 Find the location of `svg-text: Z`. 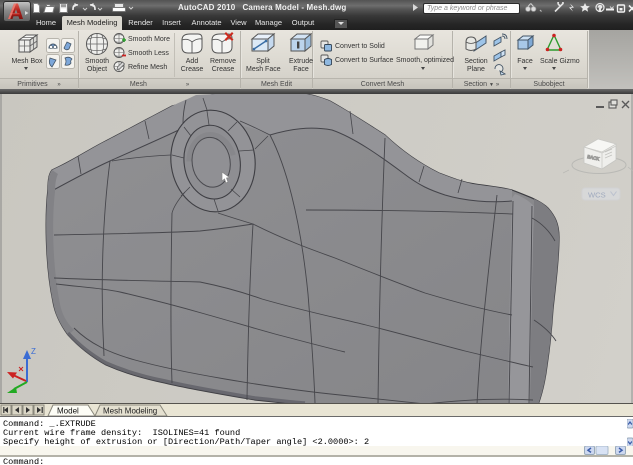

svg-text: Z is located at coordinates (33, 351).